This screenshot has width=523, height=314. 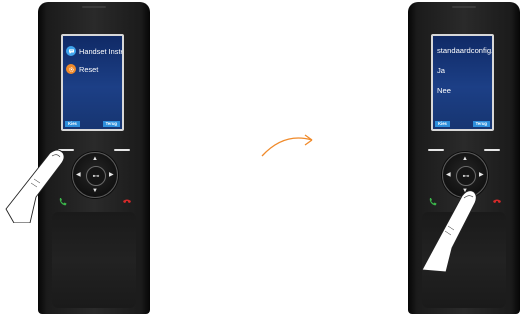 What do you see at coordinates (464, 50) in the screenshot?
I see `screen-title: standaardconfig.` at bounding box center [464, 50].